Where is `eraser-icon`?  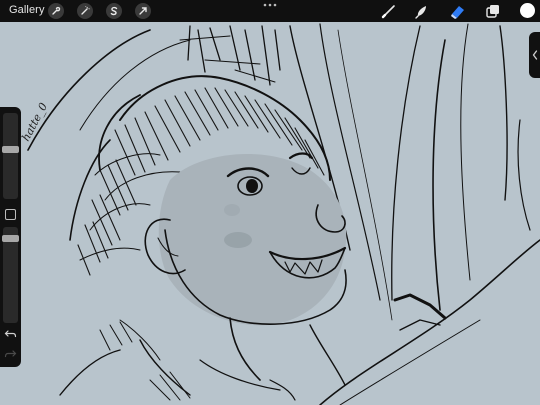 eraser-icon is located at coordinates (458, 11).